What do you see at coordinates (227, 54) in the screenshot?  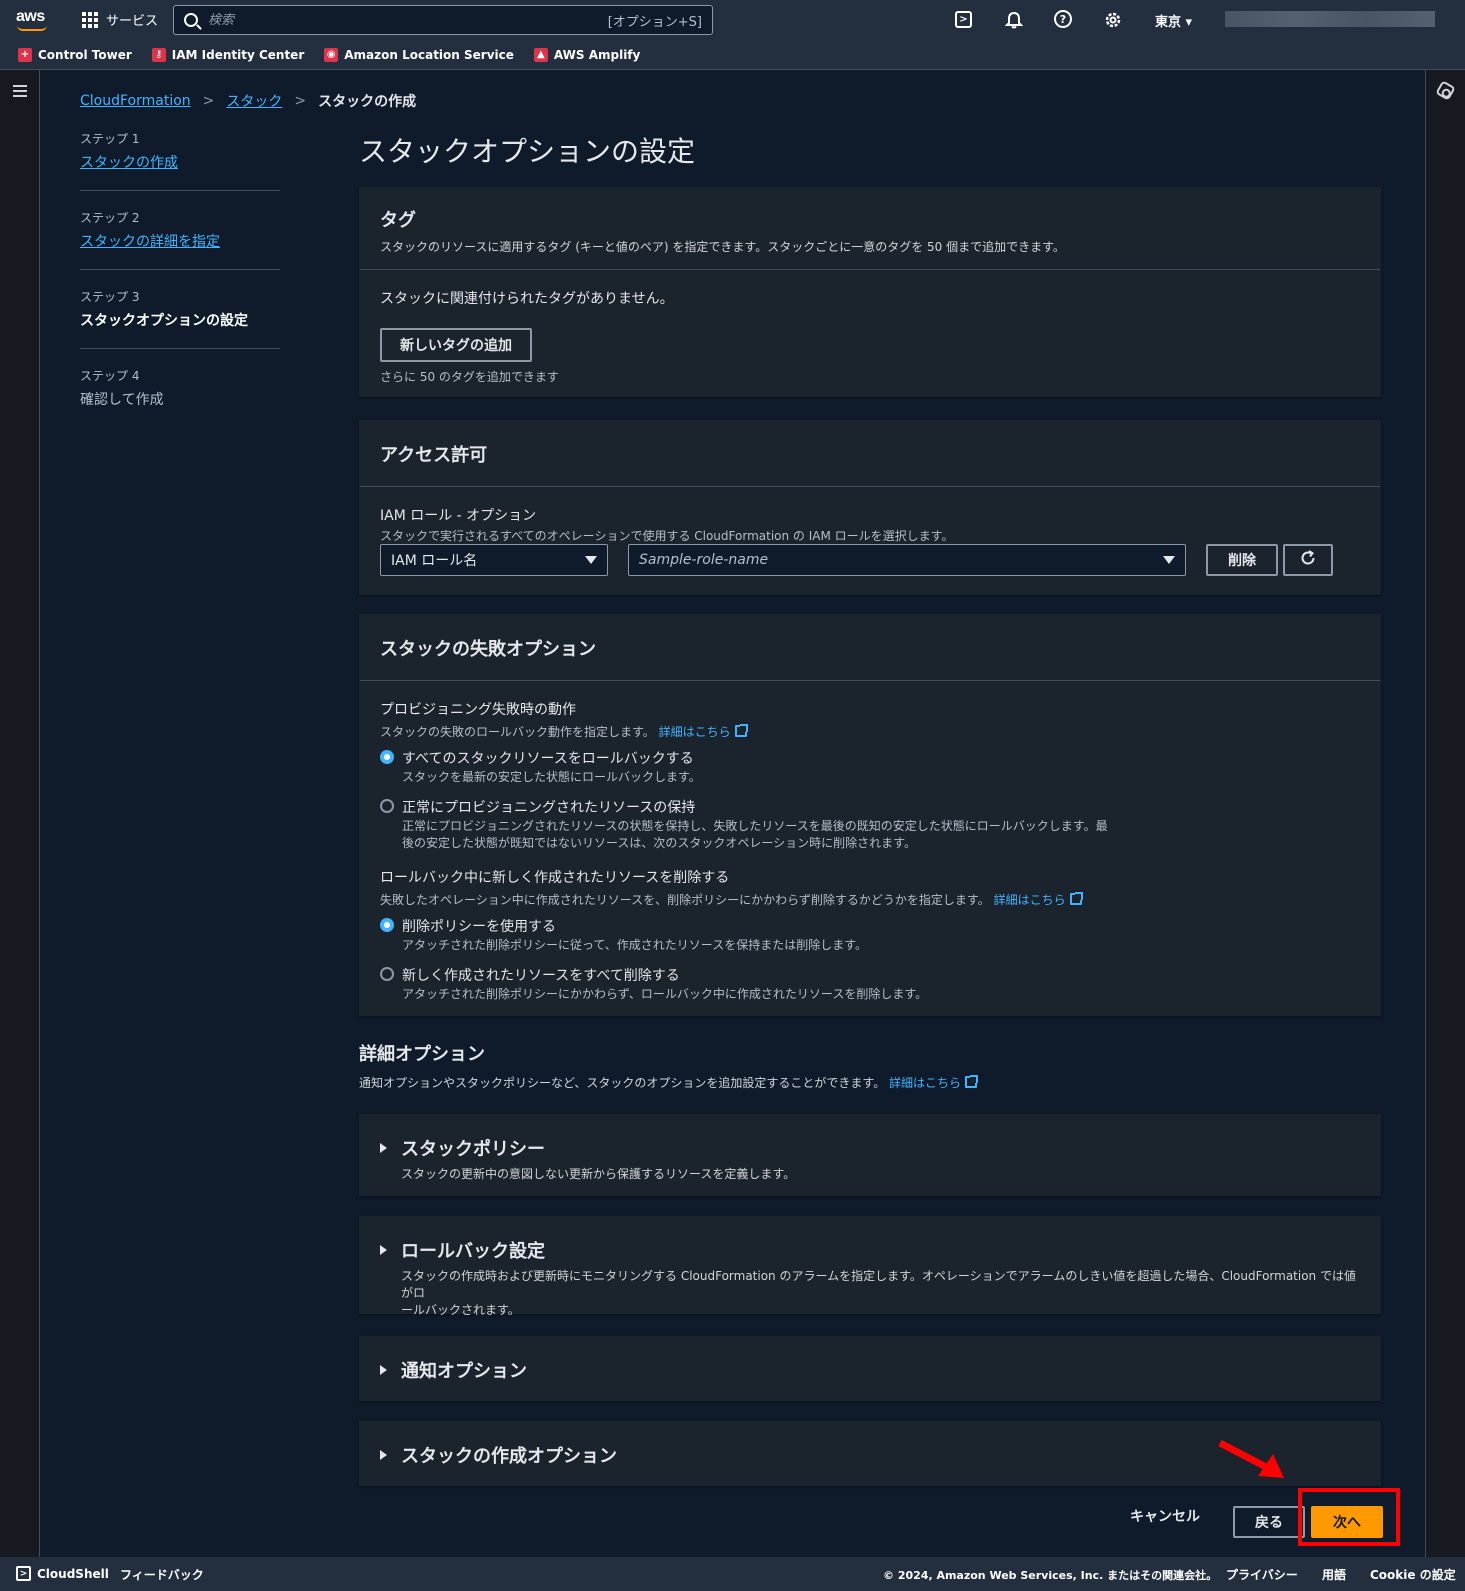 I see `favorite-iam-identity-center: ⚷ IAM Identity Center` at bounding box center [227, 54].